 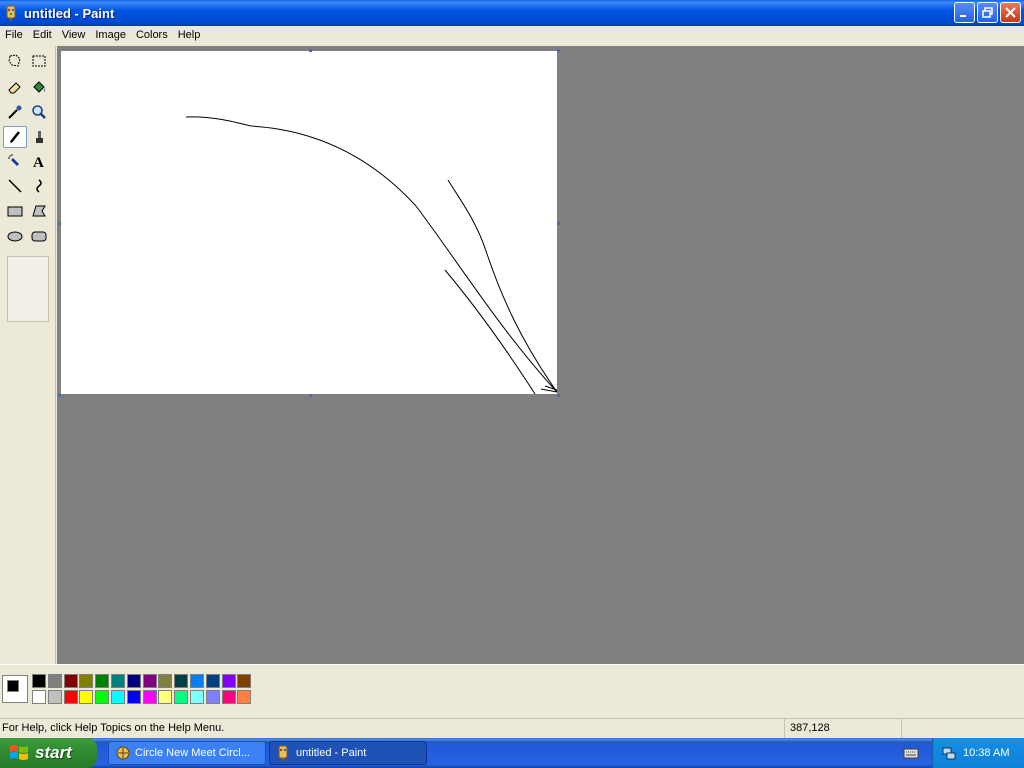 What do you see at coordinates (15, 211) in the screenshot?
I see `tool-rectangle` at bounding box center [15, 211].